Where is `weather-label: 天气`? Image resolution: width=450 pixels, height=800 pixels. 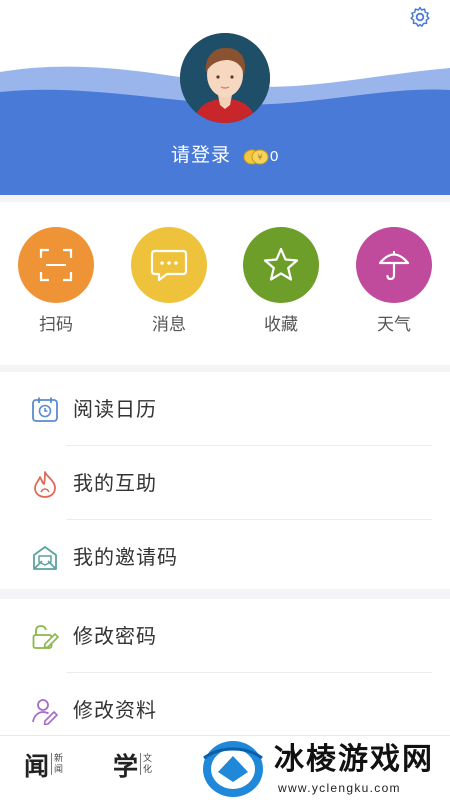 weather-label: 天气 is located at coordinates (394, 324).